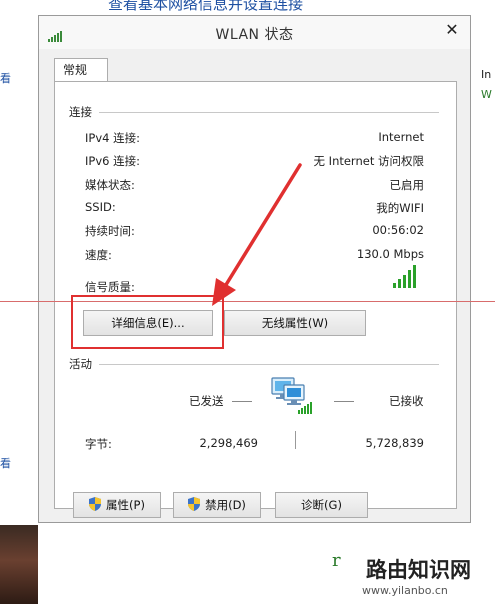  I want to click on watermark: 路由知识网 www.yilanbo.cn, so click(420, 576).